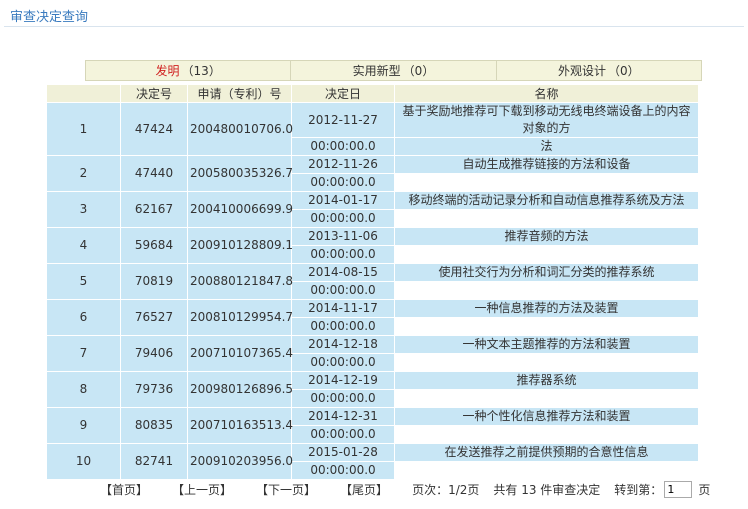 This screenshot has width=748, height=509. I want to click on cell-decision-no: 80835, so click(154, 425).